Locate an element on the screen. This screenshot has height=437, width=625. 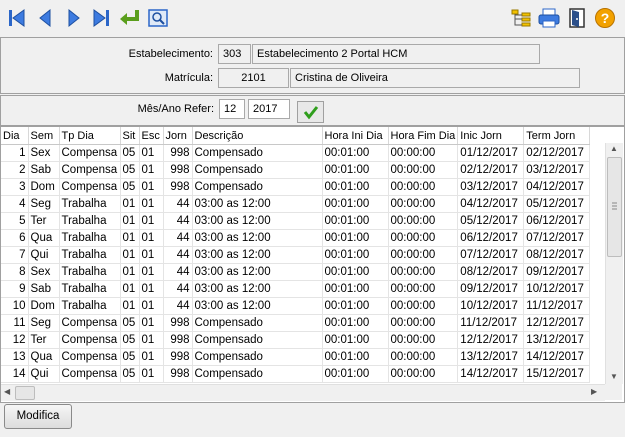
table-cell: Dom is located at coordinates (44, 187).